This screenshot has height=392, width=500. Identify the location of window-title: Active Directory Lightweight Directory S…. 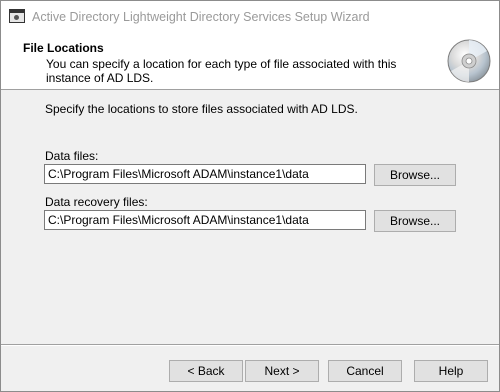
(201, 17).